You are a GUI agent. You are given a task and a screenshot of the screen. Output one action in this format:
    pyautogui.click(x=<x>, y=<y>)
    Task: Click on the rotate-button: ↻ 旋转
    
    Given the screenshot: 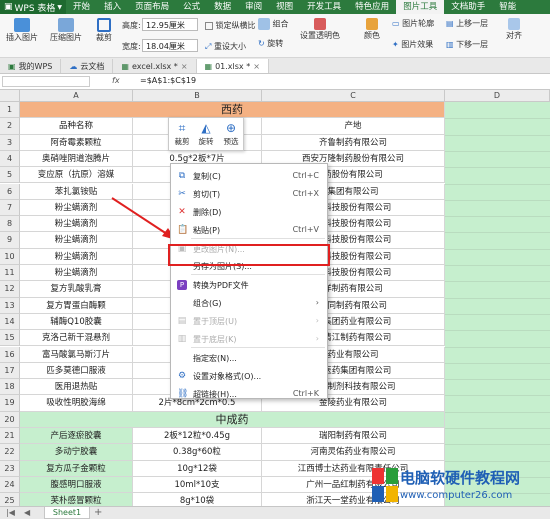 What is the action you would take?
    pyautogui.click(x=270, y=43)
    